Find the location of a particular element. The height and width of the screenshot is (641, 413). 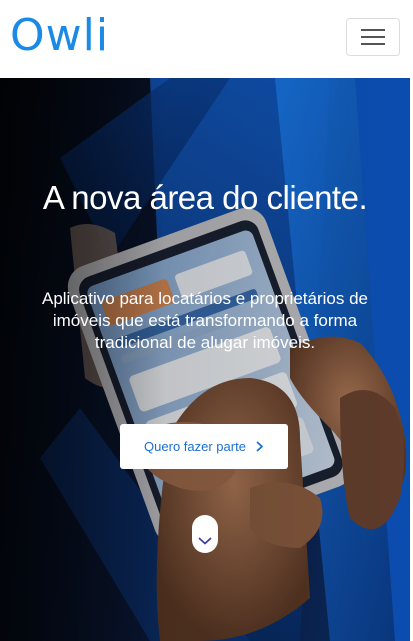

scroll-down-button is located at coordinates (205, 534).